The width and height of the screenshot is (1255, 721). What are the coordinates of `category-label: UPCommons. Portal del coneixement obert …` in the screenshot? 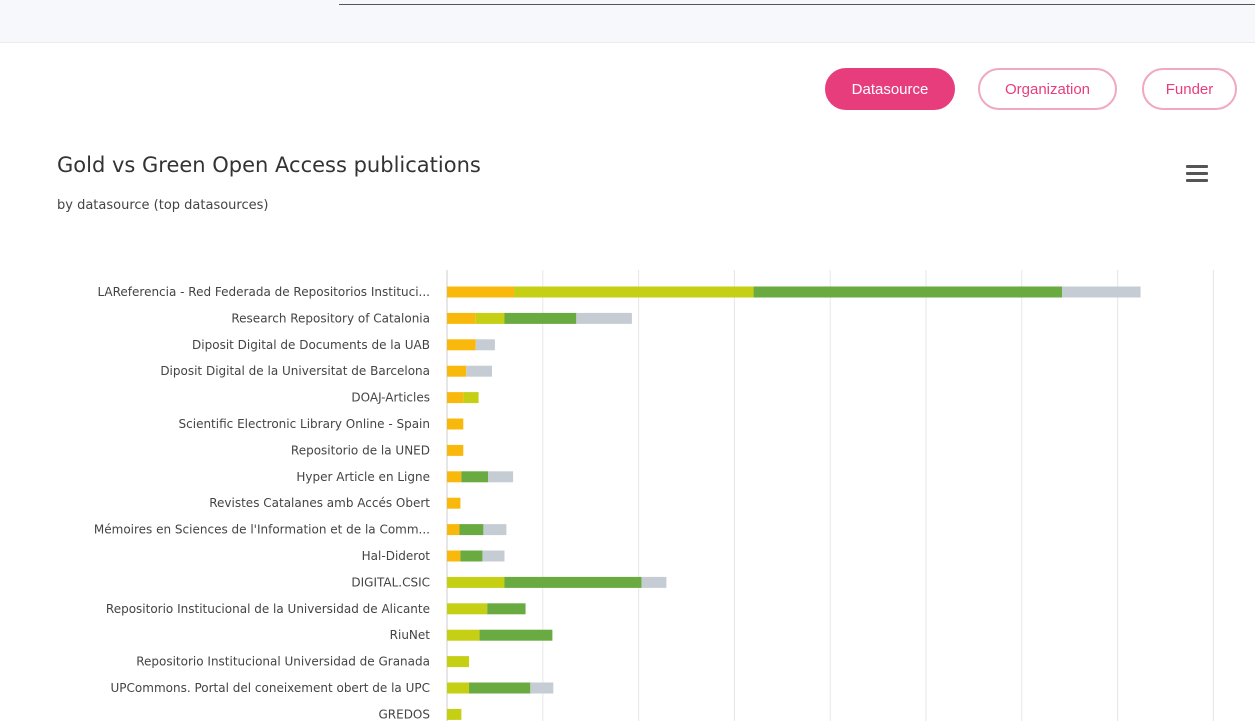 It's located at (270, 688).